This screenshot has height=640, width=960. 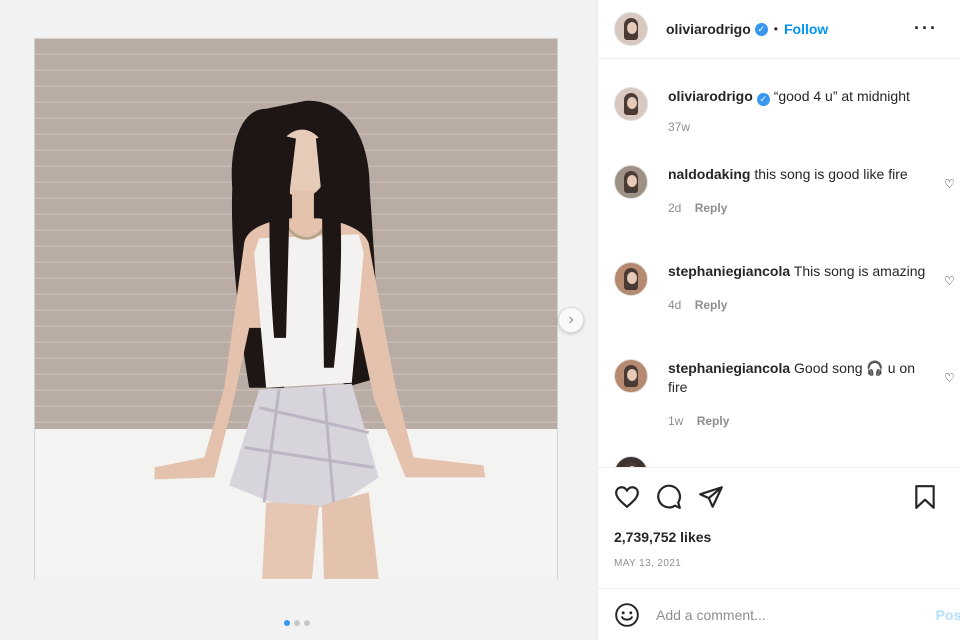 I want to click on bookmark-icon, so click(x=925, y=497).